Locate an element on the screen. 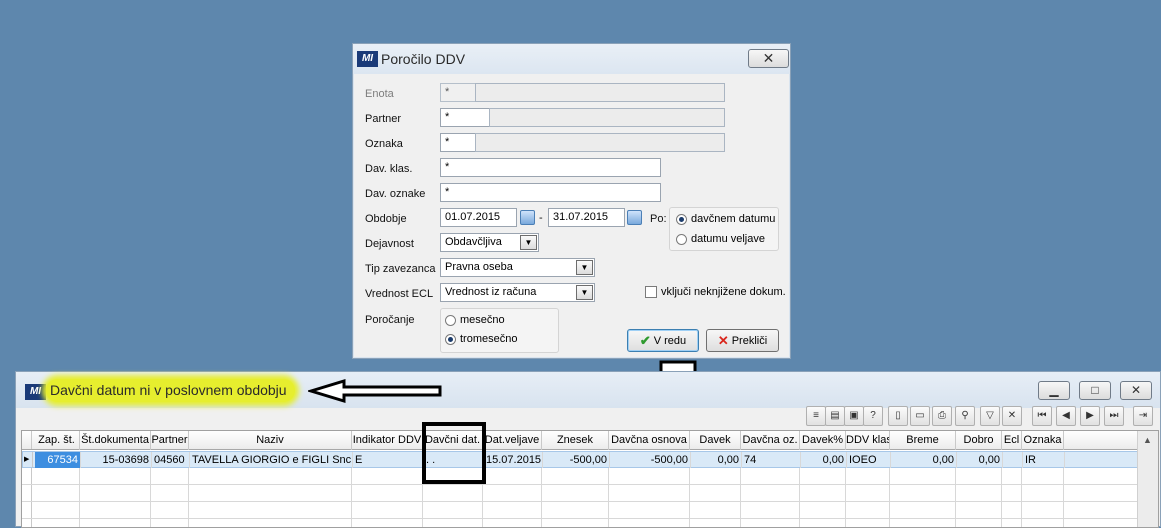 This screenshot has height=528, width=1161. table-cell: IOEO is located at coordinates (869, 460).